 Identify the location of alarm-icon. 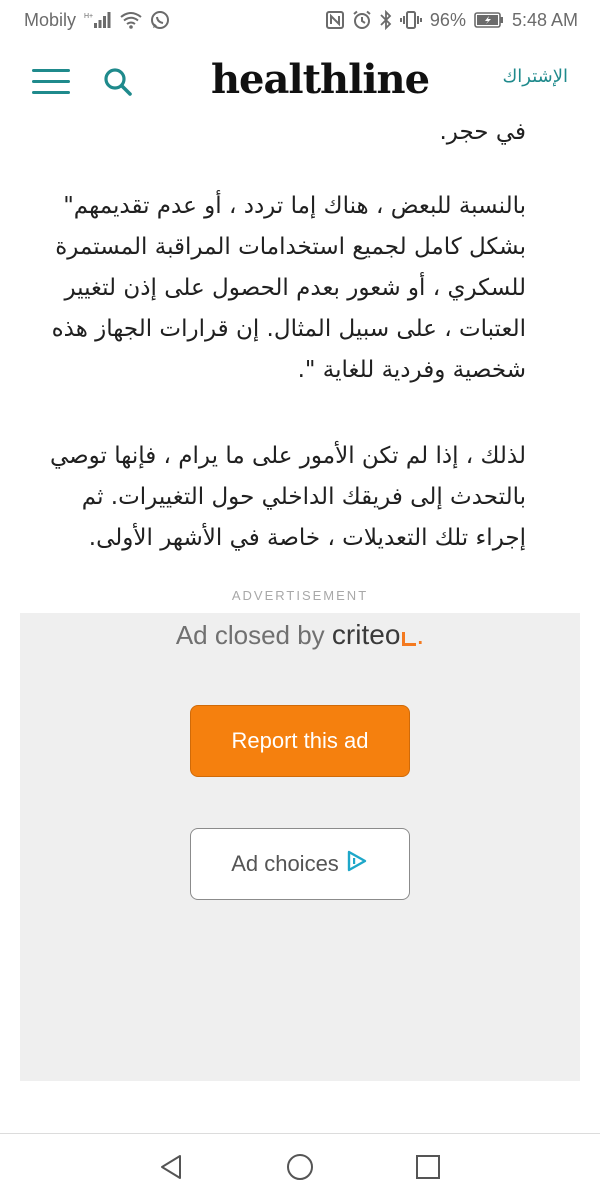
(362, 20).